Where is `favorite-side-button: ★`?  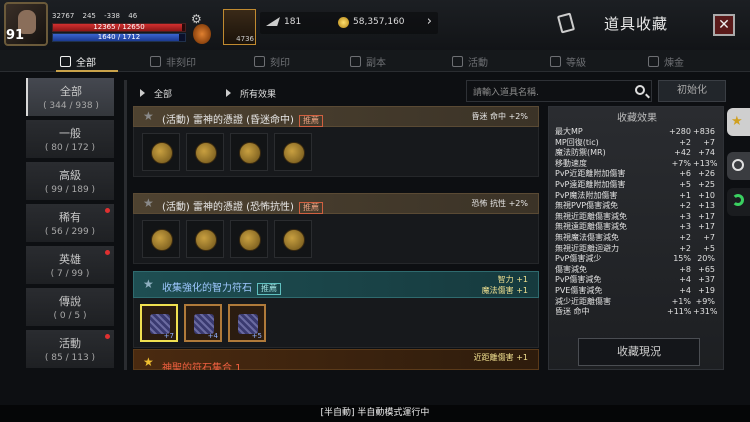
favorite-side-button: ★ is located at coordinates (738, 122).